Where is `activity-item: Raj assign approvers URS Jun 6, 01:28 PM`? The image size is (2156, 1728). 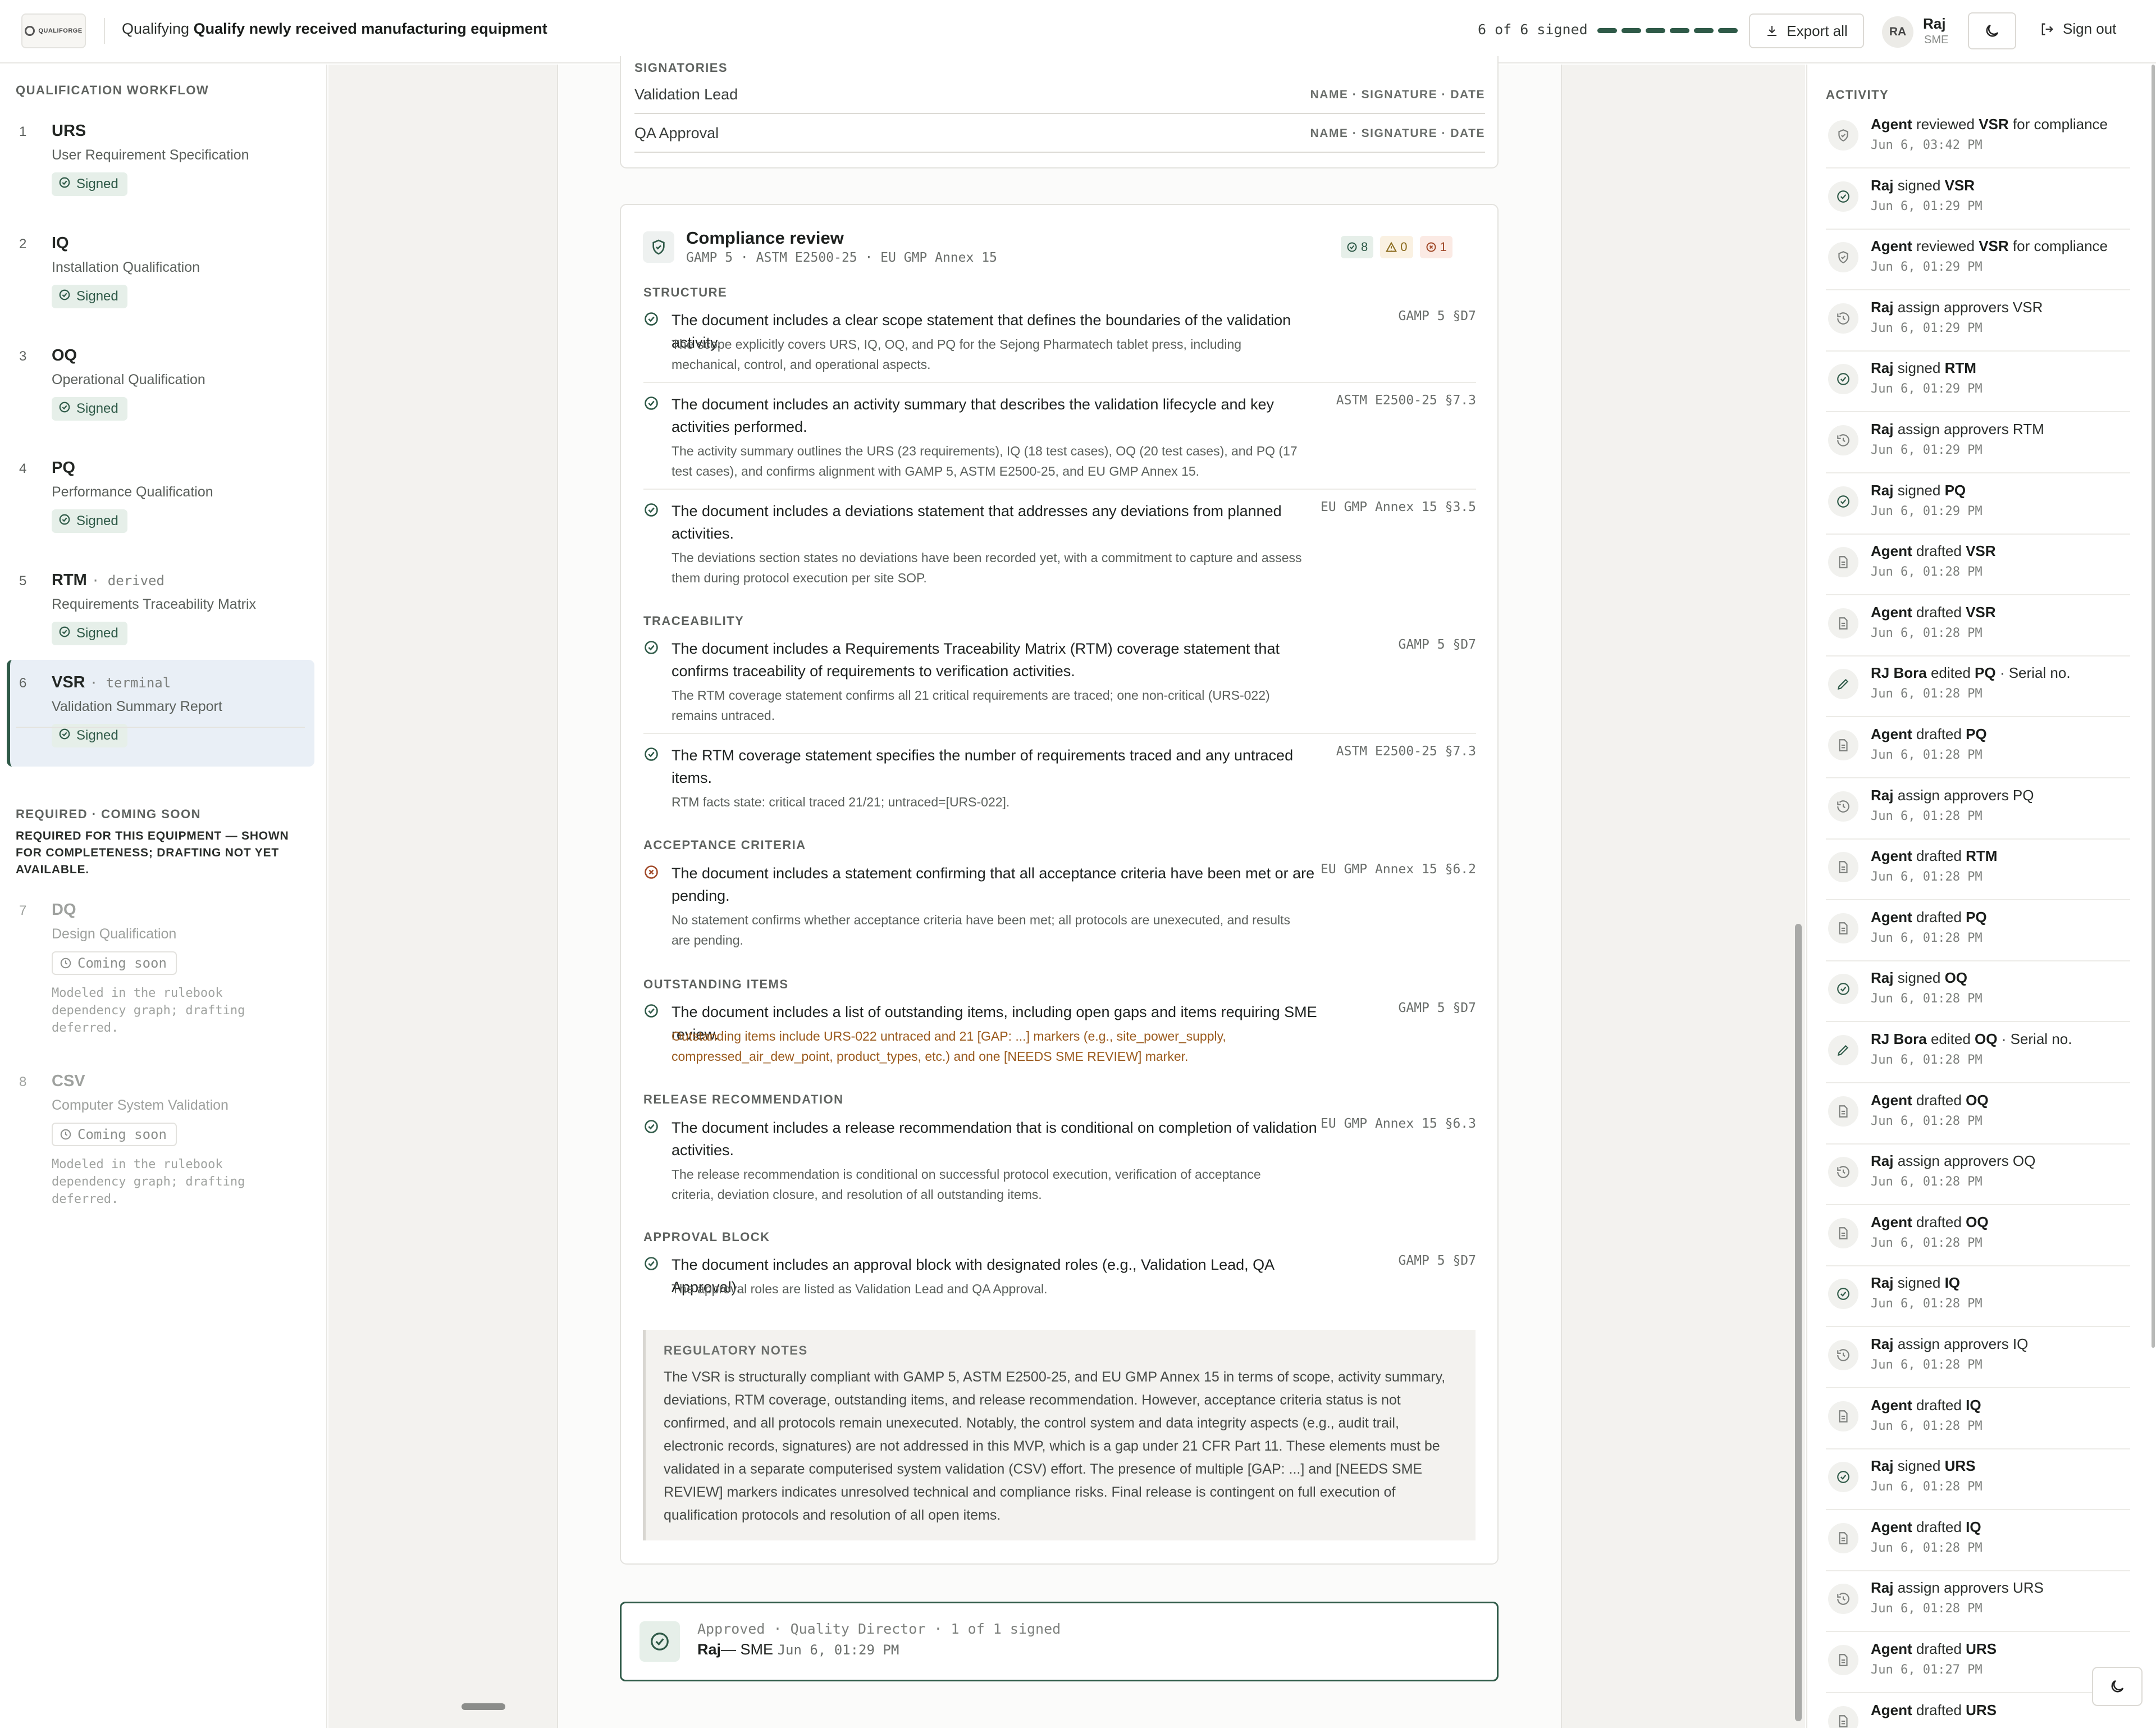 activity-item: Raj assign approvers URS Jun 6, 01:28 PM is located at coordinates (1978, 1602).